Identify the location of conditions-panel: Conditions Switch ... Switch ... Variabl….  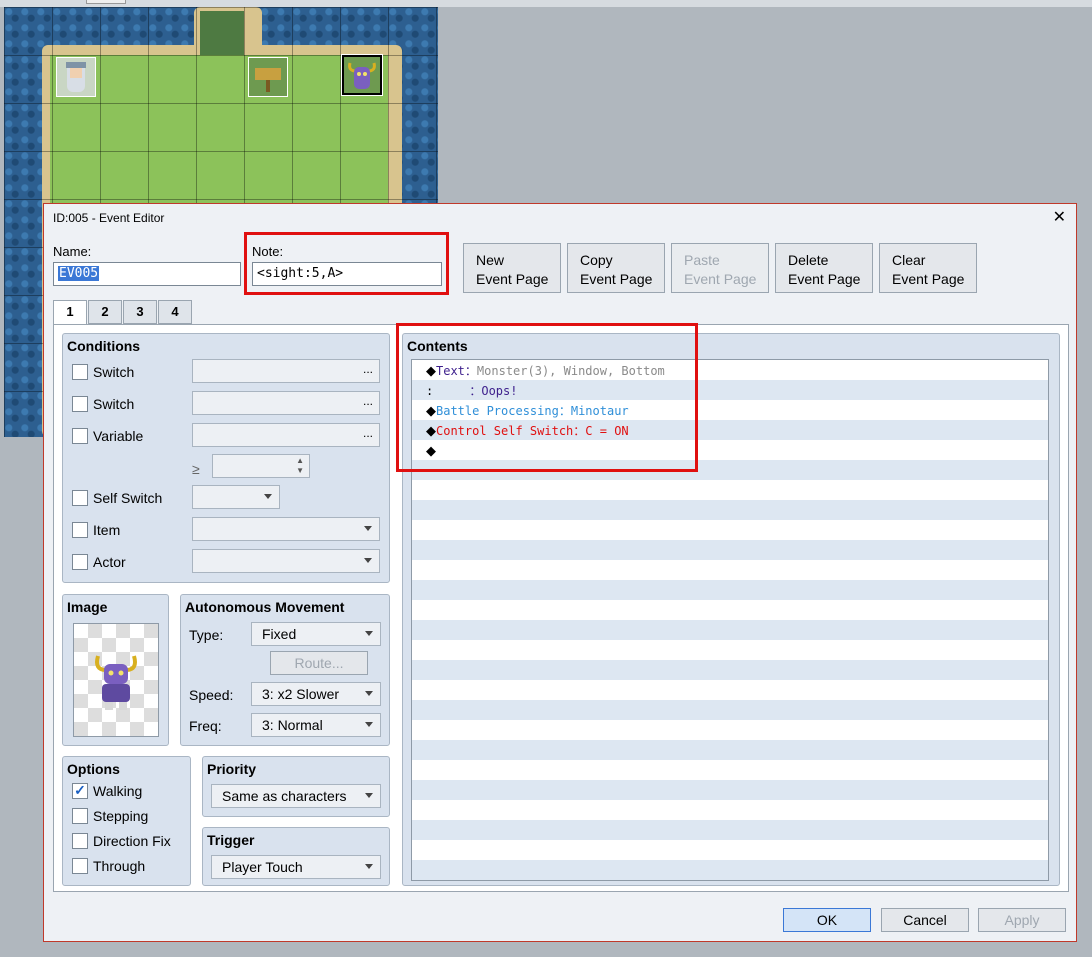
(226, 458).